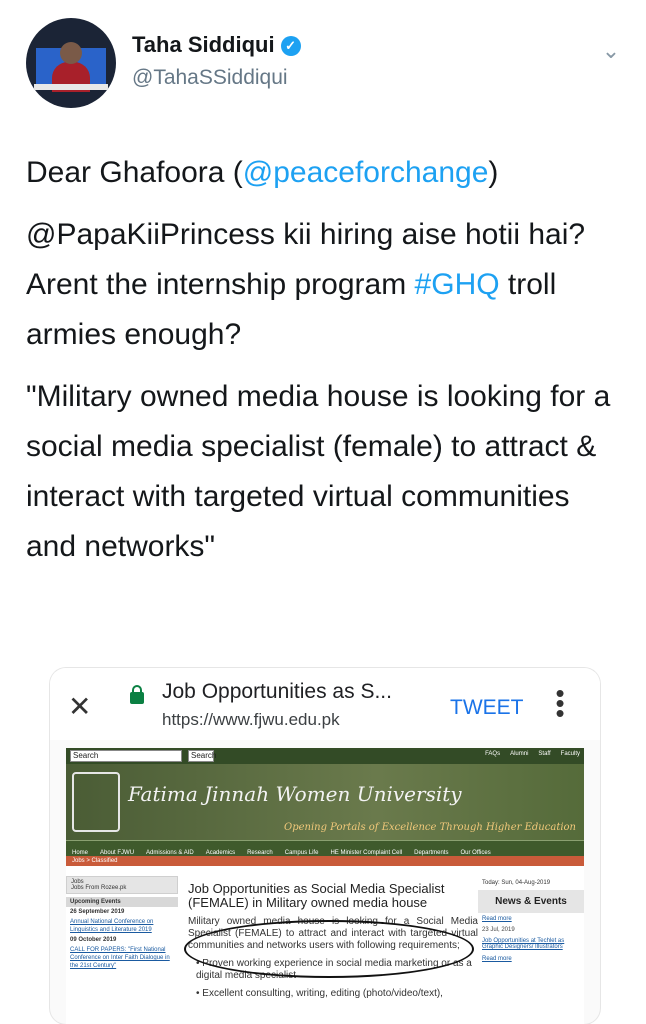  Describe the element at coordinates (519, 754) in the screenshot. I see `top-link: Alumni` at that location.